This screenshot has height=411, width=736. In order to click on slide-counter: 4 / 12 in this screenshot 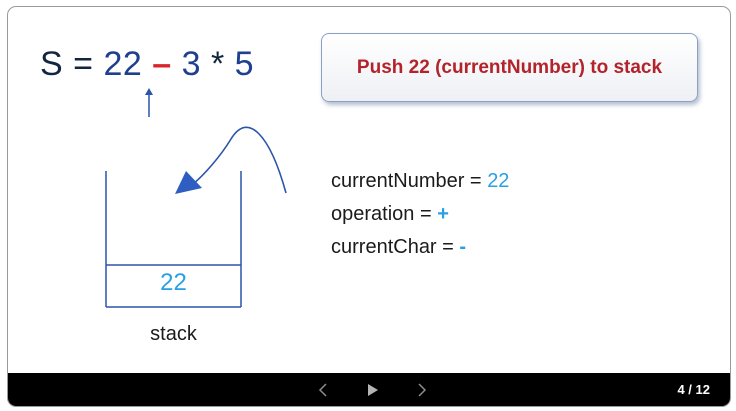, I will do `click(693, 389)`.